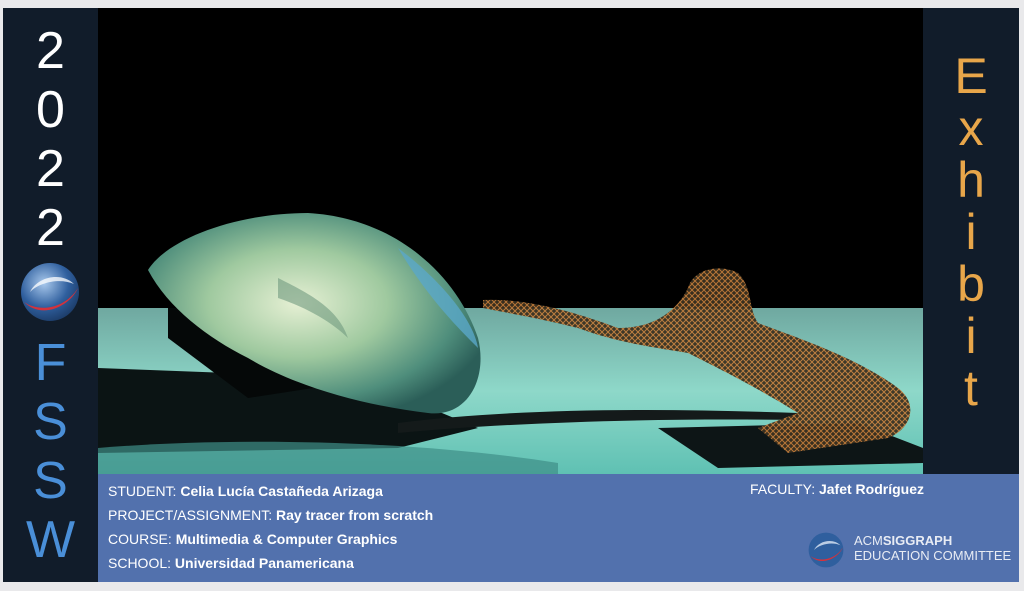 The height and width of the screenshot is (591, 1024). I want to click on student-label: STUDENT:, so click(142, 491).